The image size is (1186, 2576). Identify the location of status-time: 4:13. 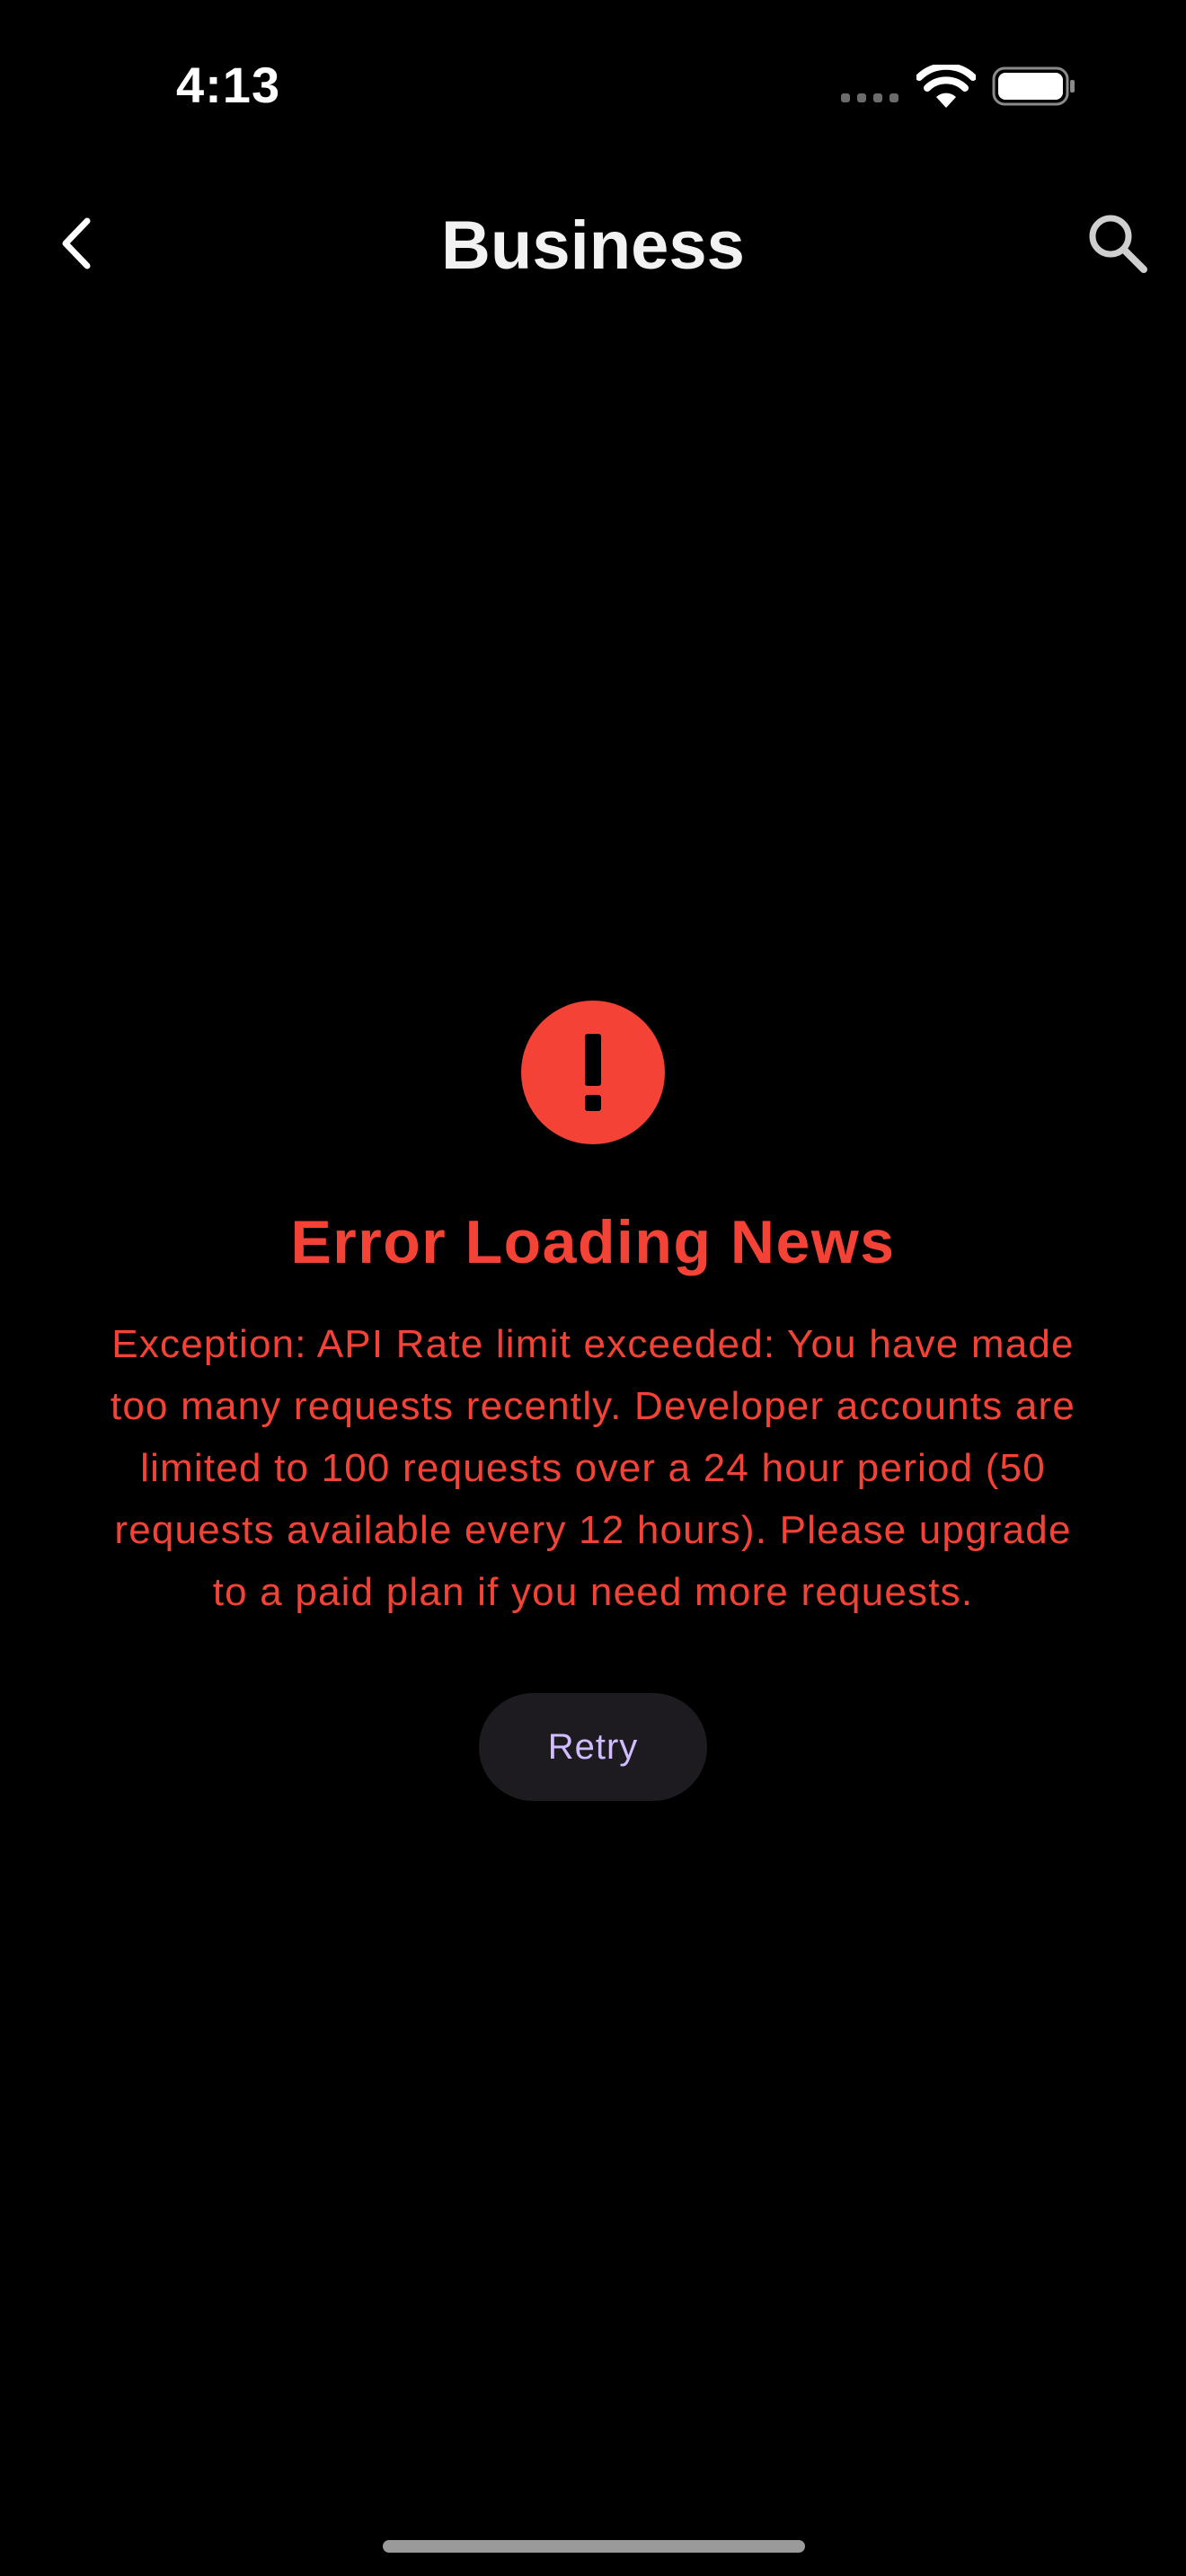
(228, 85).